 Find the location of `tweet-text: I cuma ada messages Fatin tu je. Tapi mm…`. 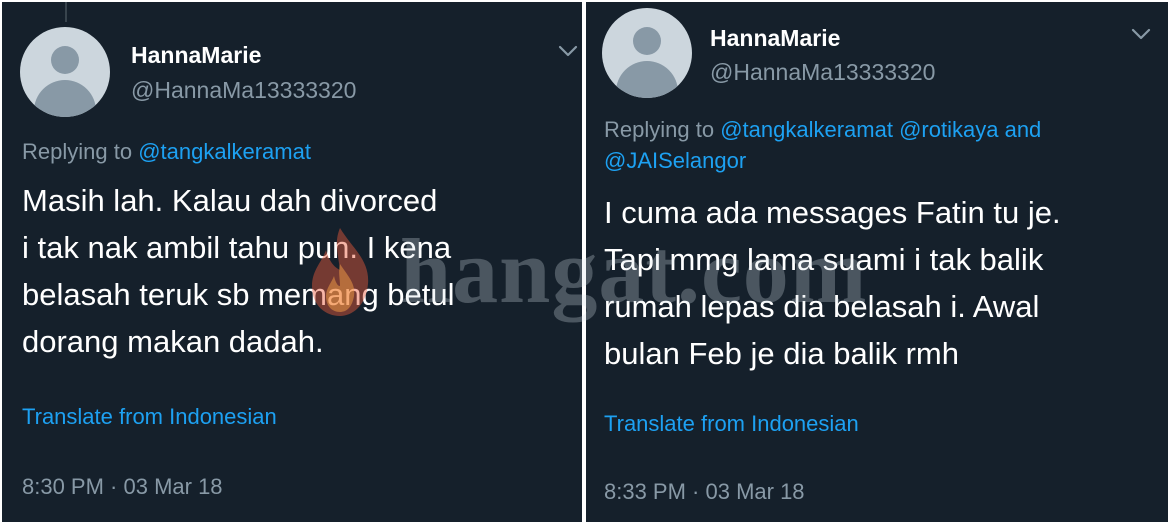

tweet-text: I cuma ada messages Fatin tu je. Tapi mm… is located at coordinates (832, 283).